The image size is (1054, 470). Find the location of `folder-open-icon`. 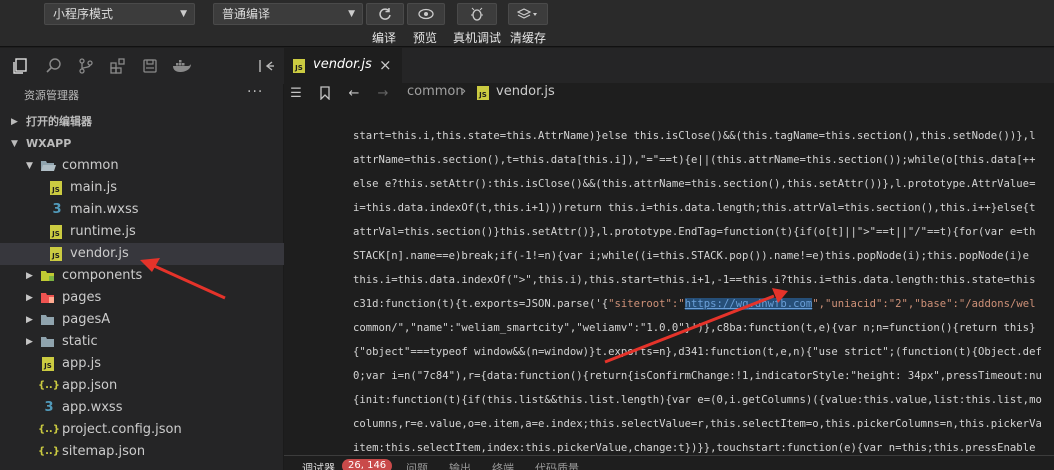

folder-open-icon is located at coordinates (48, 166).